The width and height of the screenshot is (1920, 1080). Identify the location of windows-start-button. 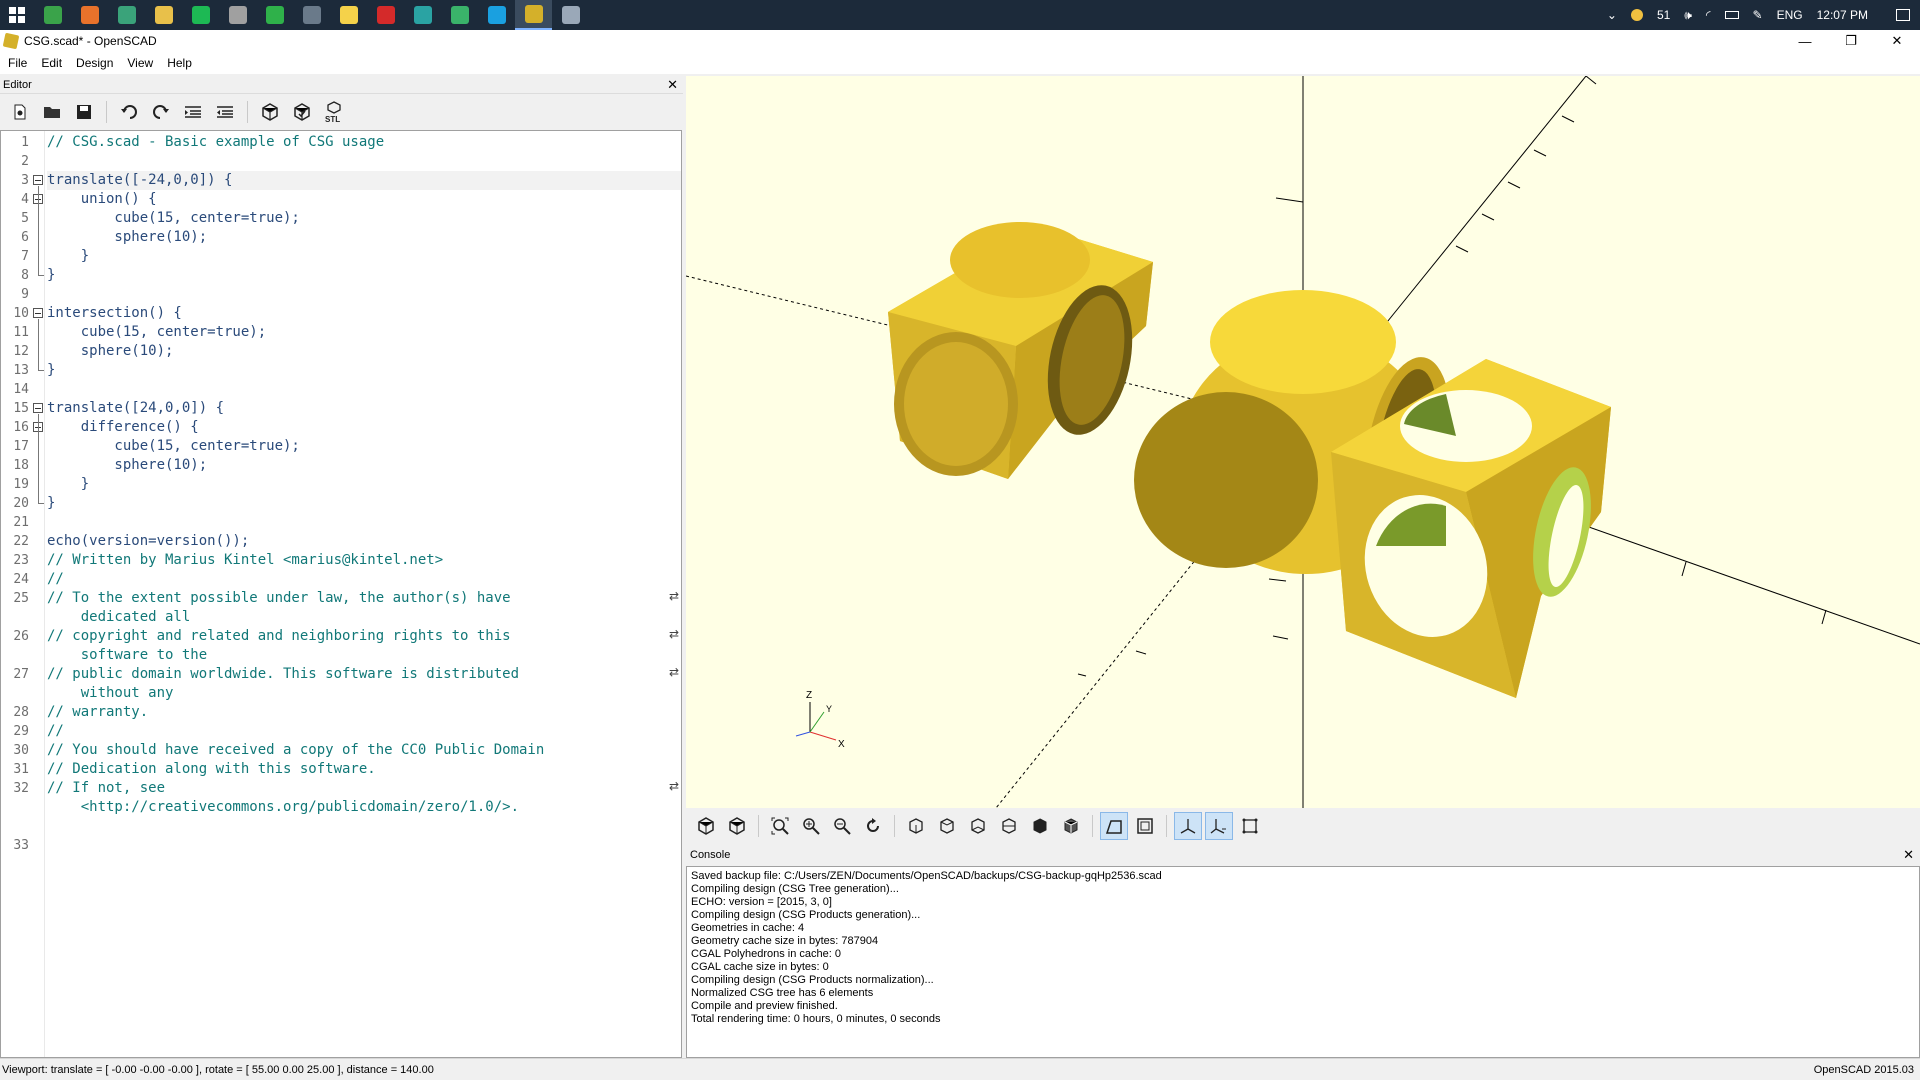
(17, 15).